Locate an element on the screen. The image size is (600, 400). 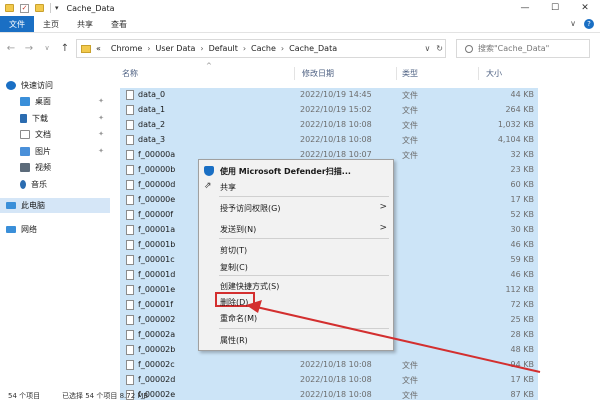
back-button: ← is located at coordinates (11, 48).